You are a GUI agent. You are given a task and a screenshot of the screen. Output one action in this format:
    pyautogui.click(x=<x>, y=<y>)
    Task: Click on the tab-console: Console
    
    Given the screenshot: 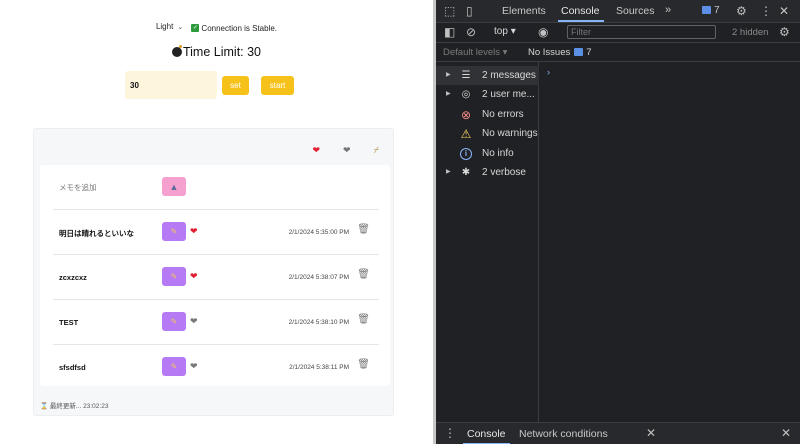 What is the action you would take?
    pyautogui.click(x=581, y=13)
    